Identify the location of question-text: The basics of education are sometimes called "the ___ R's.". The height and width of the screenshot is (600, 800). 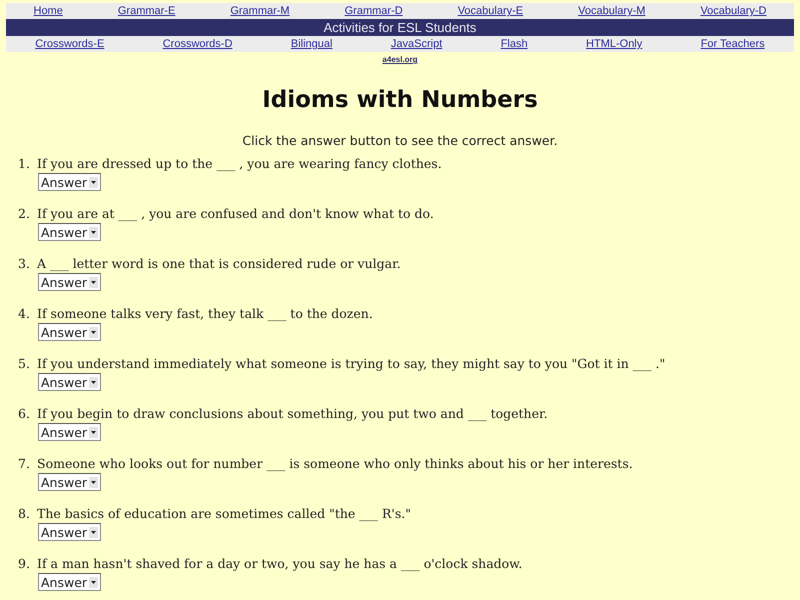
(224, 513).